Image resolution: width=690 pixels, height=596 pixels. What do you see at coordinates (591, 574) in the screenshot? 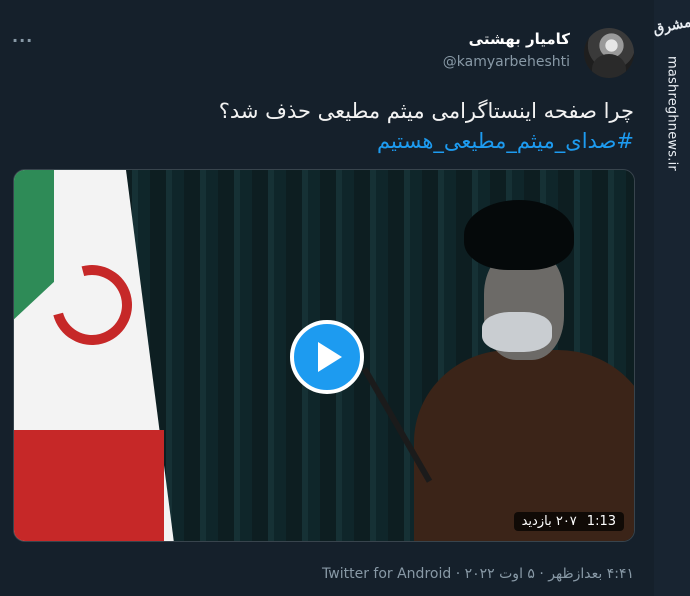
I see `tweet-time: ۴:۴۱ بعدازظهر` at bounding box center [591, 574].